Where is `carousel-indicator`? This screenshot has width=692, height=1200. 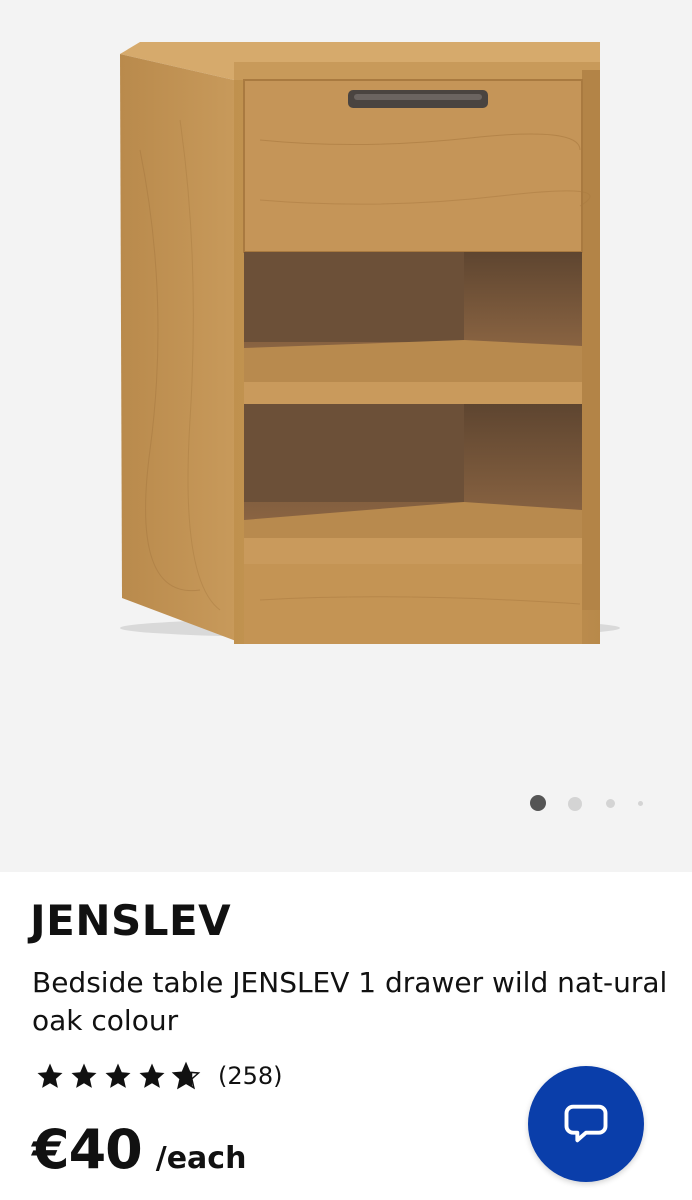
carousel-indicator is located at coordinates (593, 803).